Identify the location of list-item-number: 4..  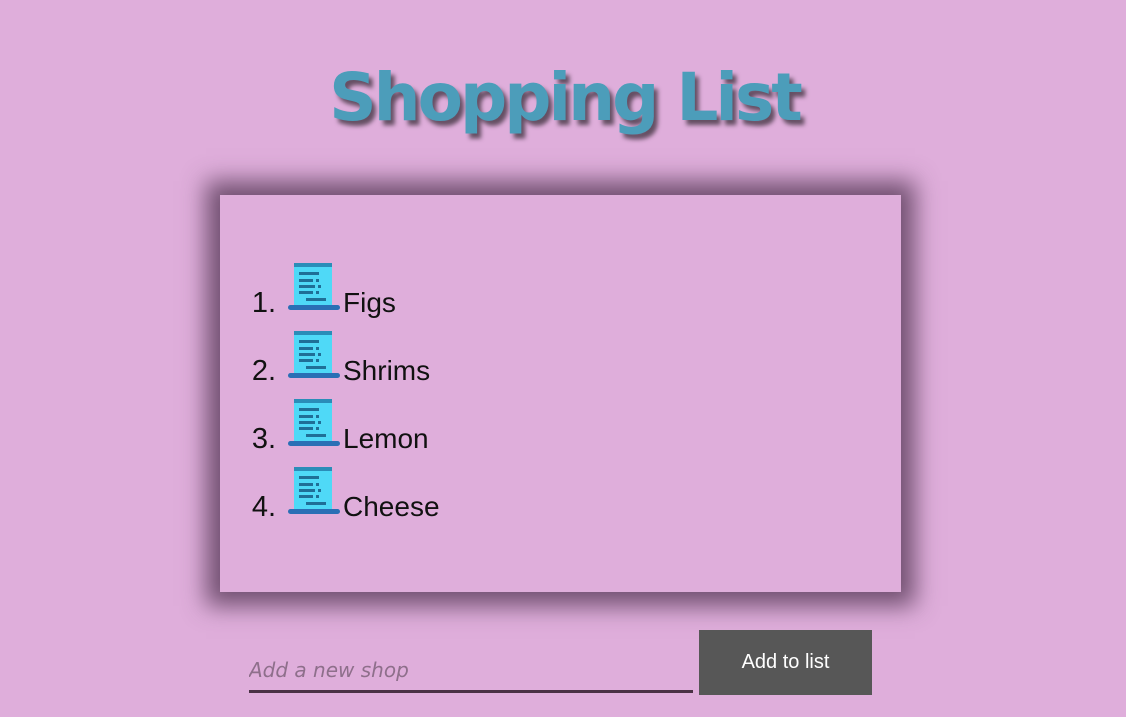
(263, 507).